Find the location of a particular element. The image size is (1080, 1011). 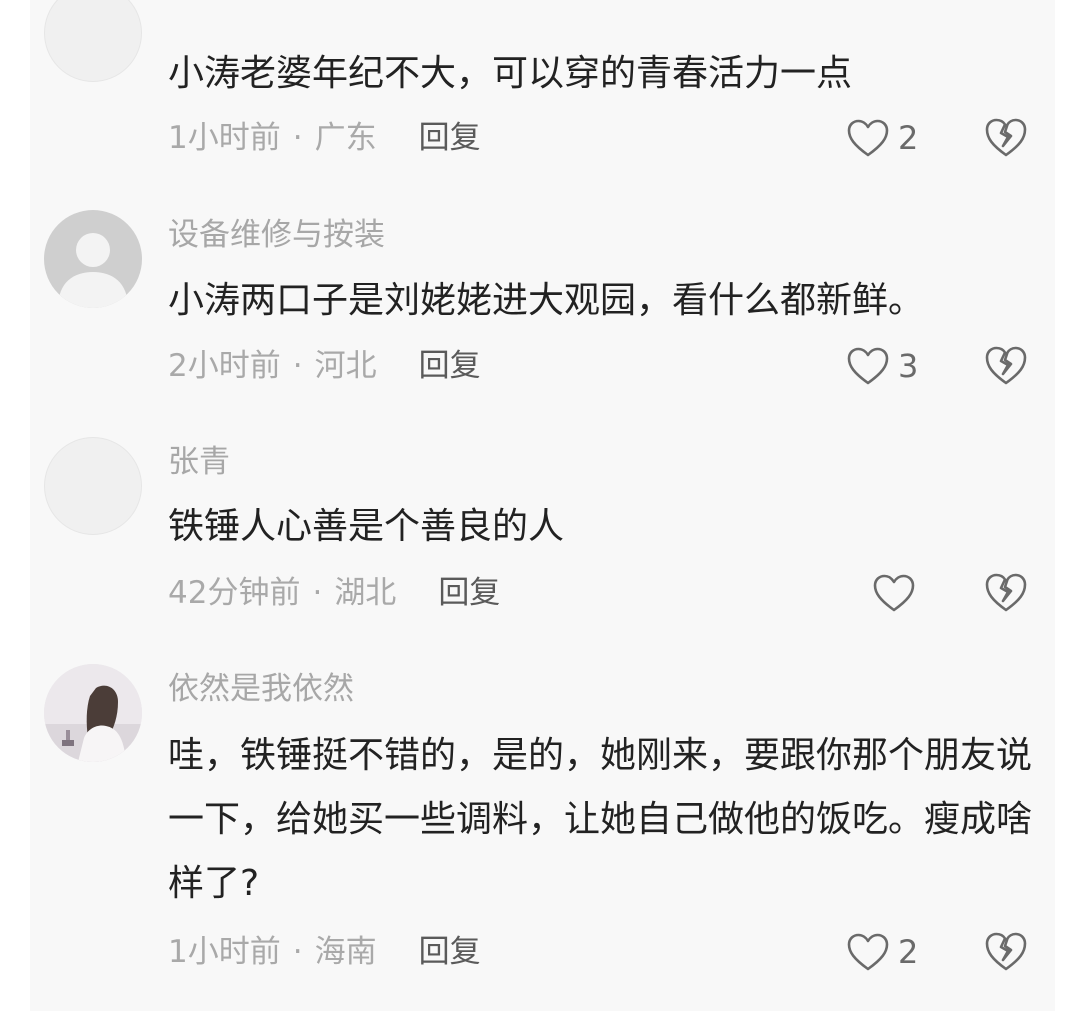

like-button is located at coordinates (898, 593).